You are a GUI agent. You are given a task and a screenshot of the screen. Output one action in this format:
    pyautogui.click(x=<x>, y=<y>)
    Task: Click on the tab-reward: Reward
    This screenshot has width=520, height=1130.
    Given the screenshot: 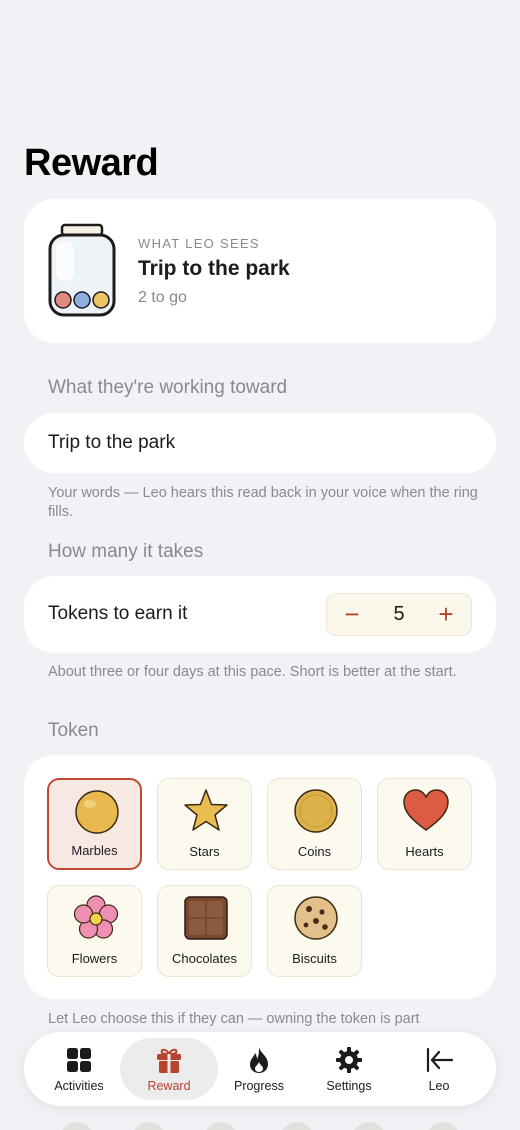 What is the action you would take?
    pyautogui.click(x=169, y=1069)
    